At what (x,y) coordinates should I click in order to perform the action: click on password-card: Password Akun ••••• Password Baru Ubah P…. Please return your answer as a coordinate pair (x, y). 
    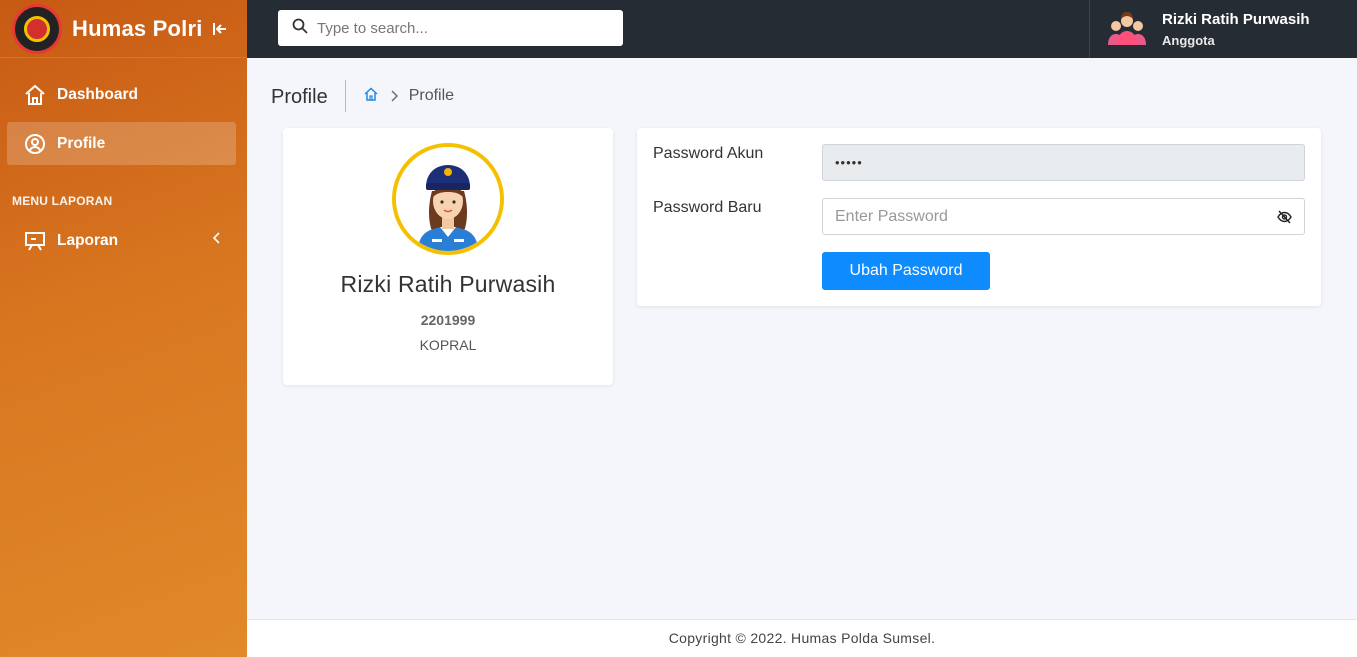
    Looking at the image, I should click on (979, 217).